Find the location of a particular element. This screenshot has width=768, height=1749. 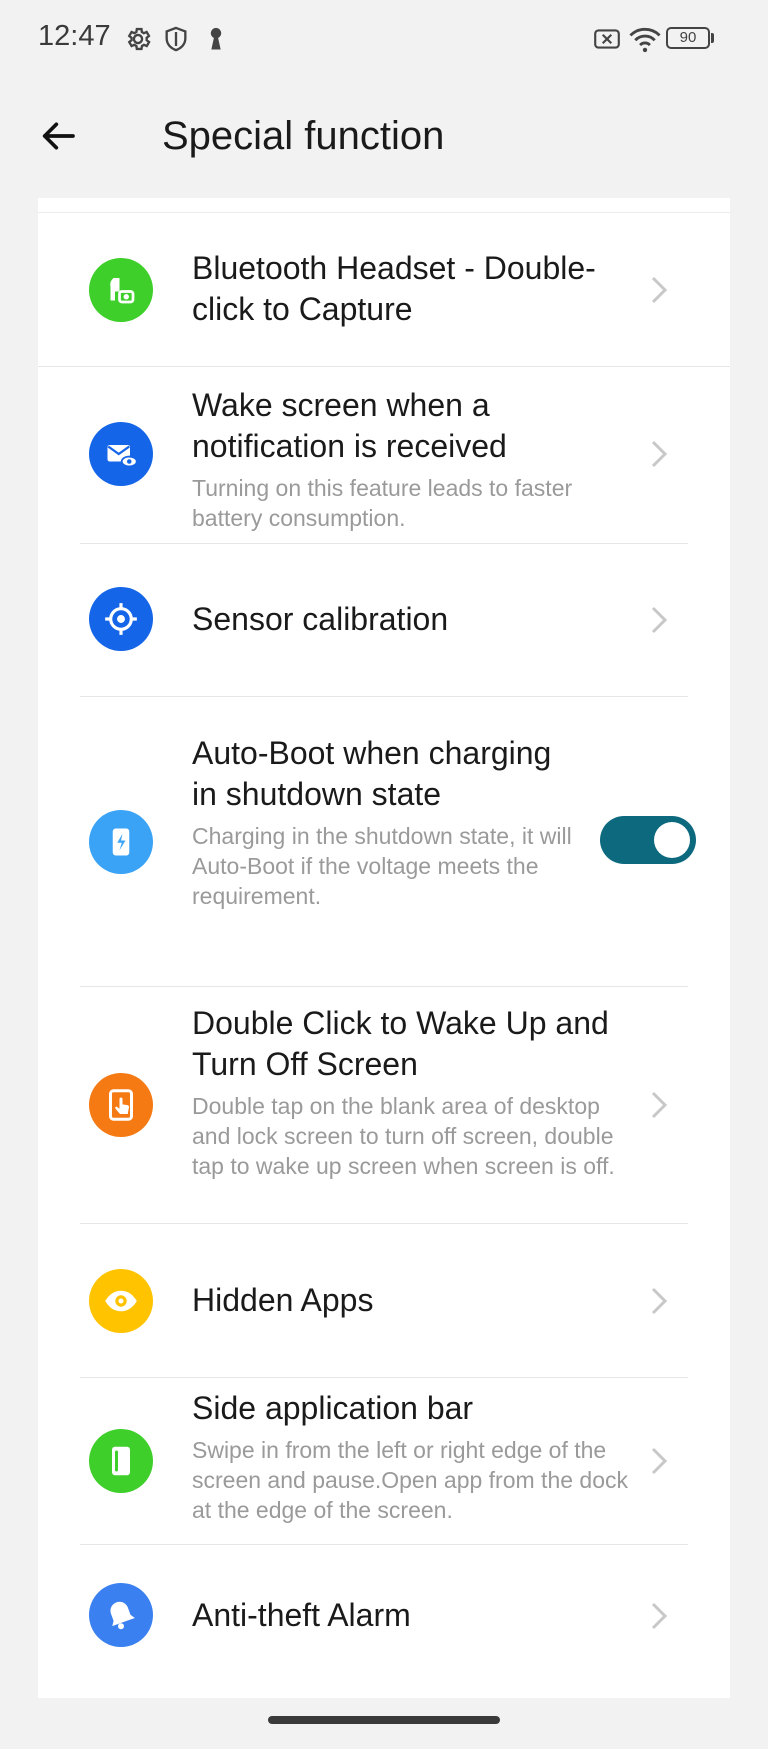

page-title: Special function is located at coordinates (303, 136).